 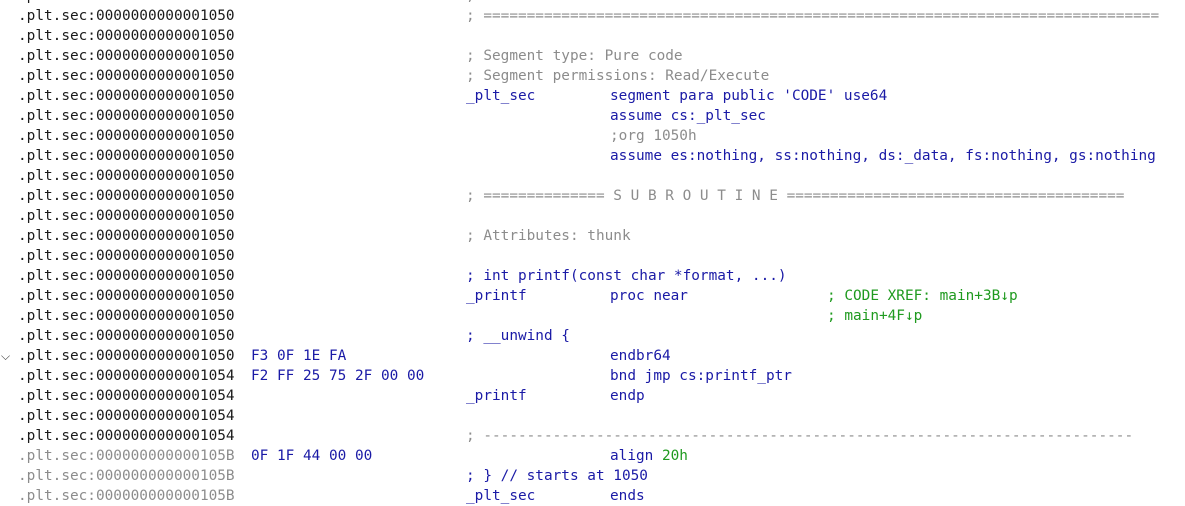 What do you see at coordinates (548, 236) in the screenshot?
I see `line-comment: ; Attributes: thunk` at bounding box center [548, 236].